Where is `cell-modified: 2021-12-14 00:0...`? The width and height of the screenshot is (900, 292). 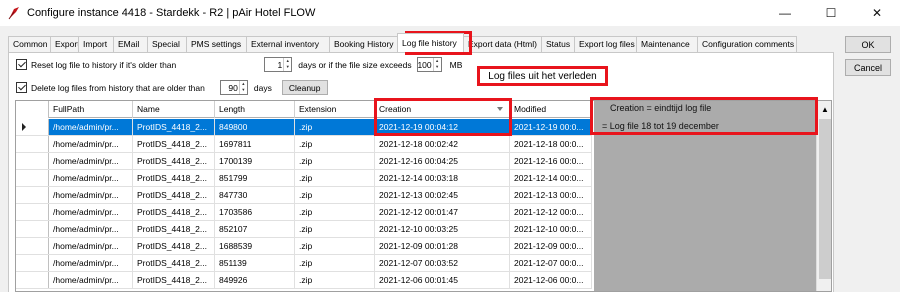 cell-modified: 2021-12-14 00:0... is located at coordinates (551, 178).